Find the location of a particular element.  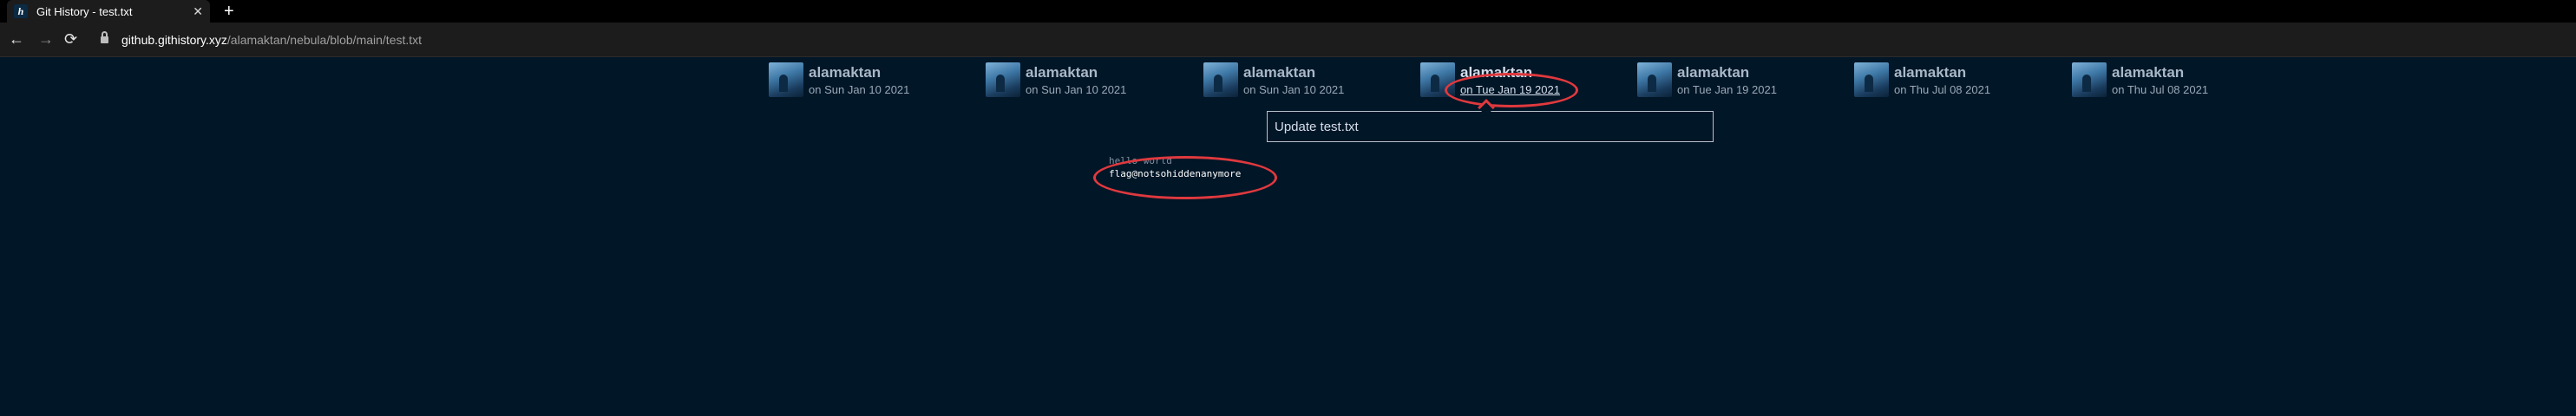

reload-icon: ⟳ is located at coordinates (70, 39).